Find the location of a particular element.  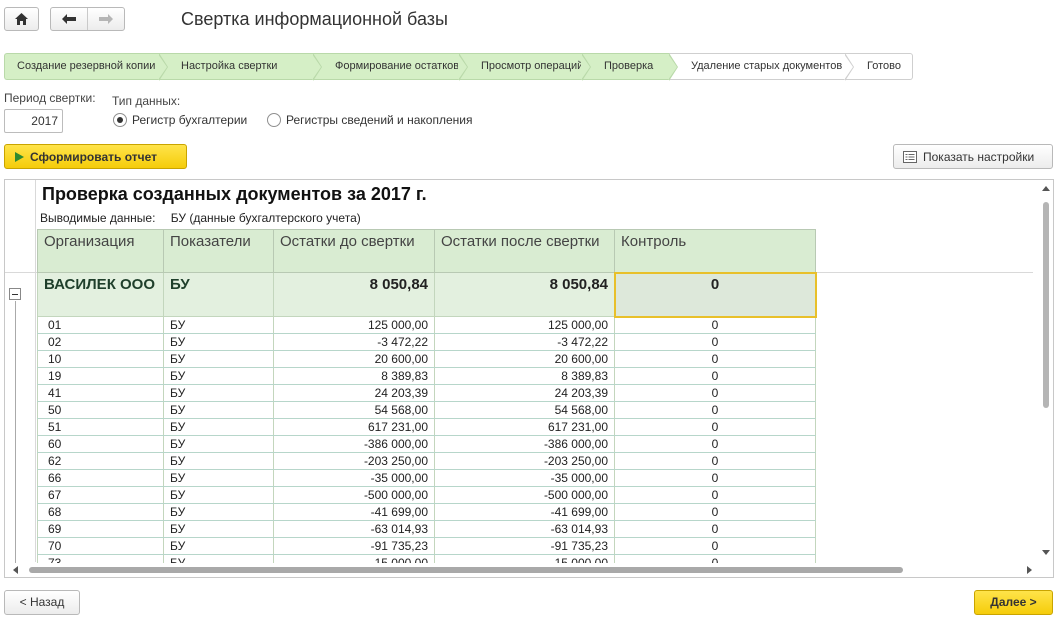

step-balances: Формирование остатков is located at coordinates (390, 67).